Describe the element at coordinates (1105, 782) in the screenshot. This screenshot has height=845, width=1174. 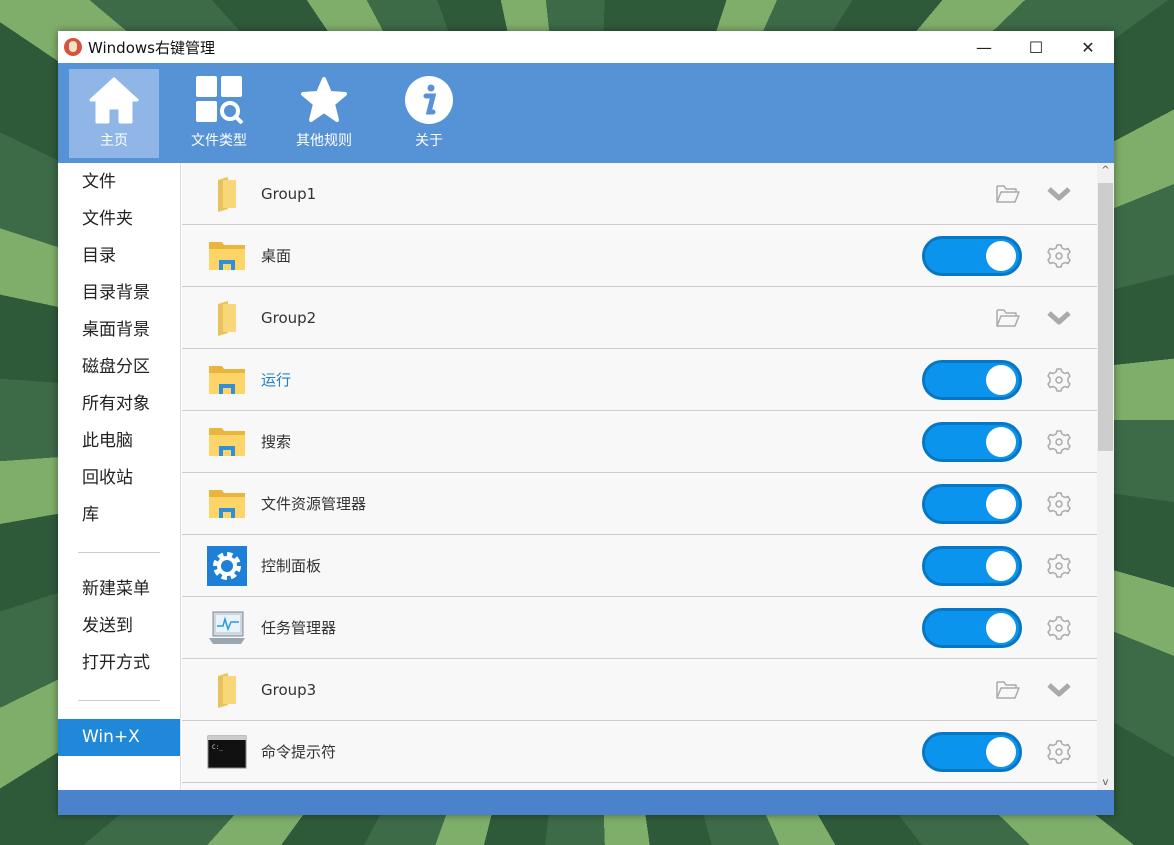
I see `scroll-down-arrow: v` at that location.